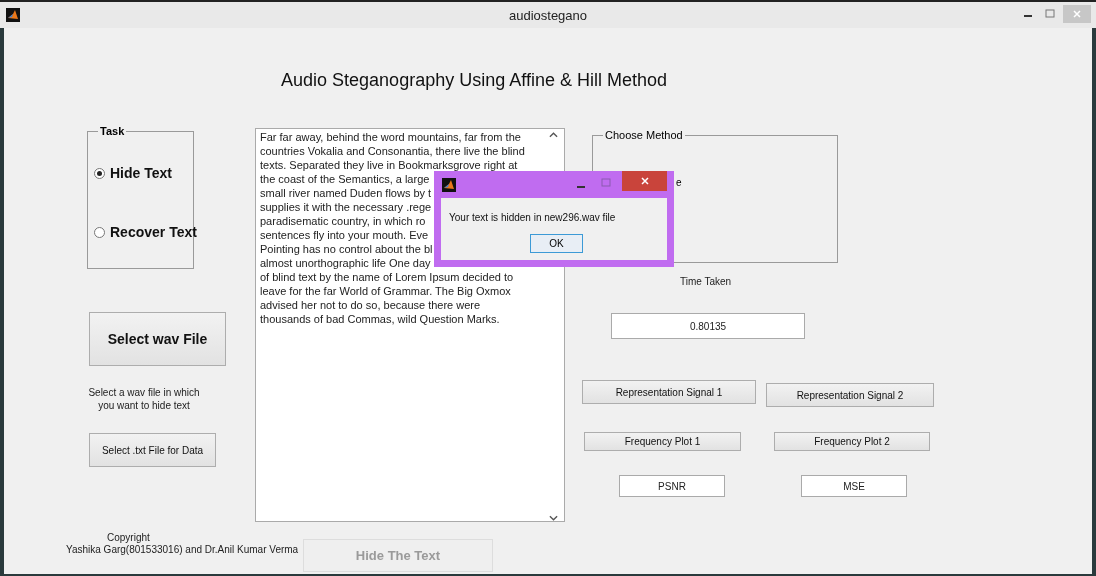 Image resolution: width=1096 pixels, height=576 pixels. I want to click on radio-label: Hide Text, so click(141, 173).